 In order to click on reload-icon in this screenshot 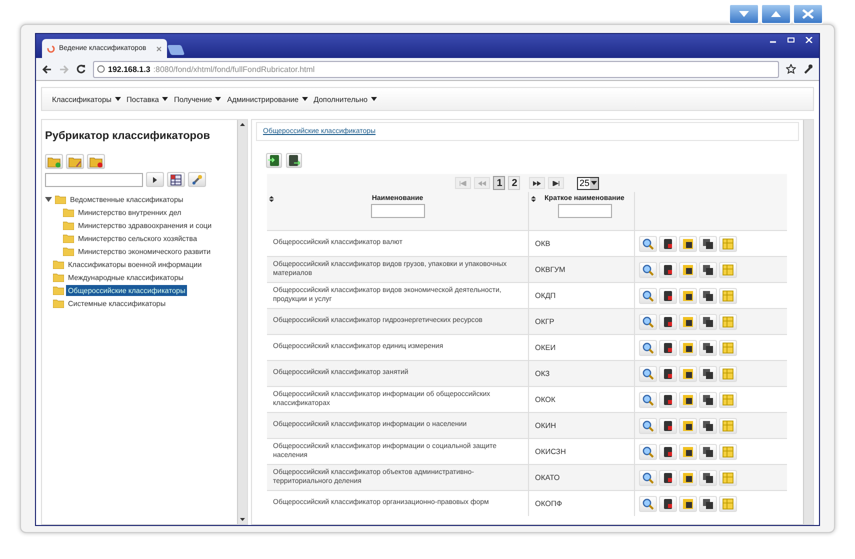, I will do `click(81, 69)`.